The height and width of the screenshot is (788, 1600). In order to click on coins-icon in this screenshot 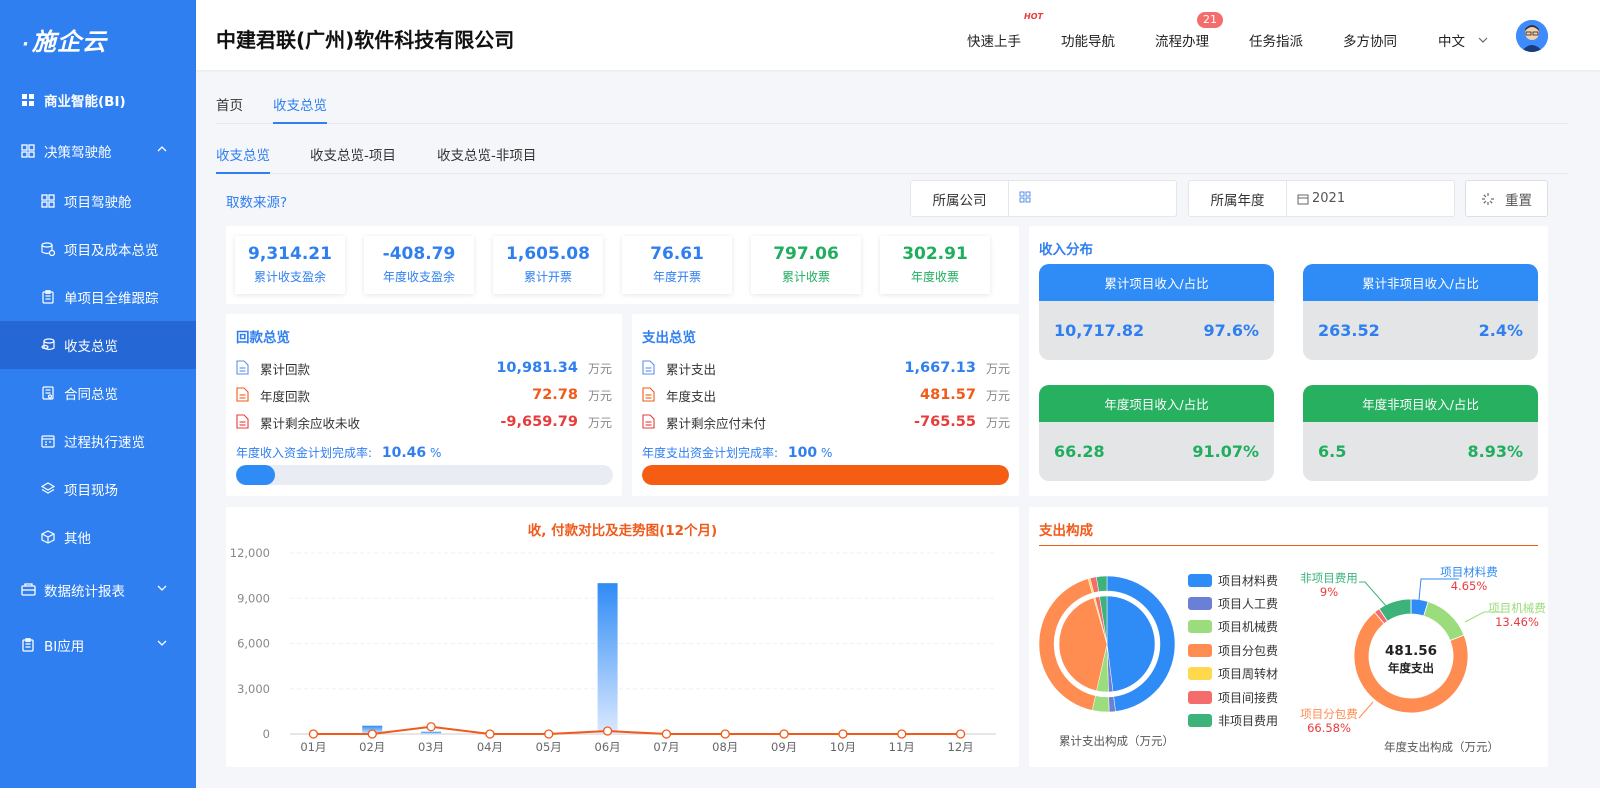, I will do `click(48, 345)`.